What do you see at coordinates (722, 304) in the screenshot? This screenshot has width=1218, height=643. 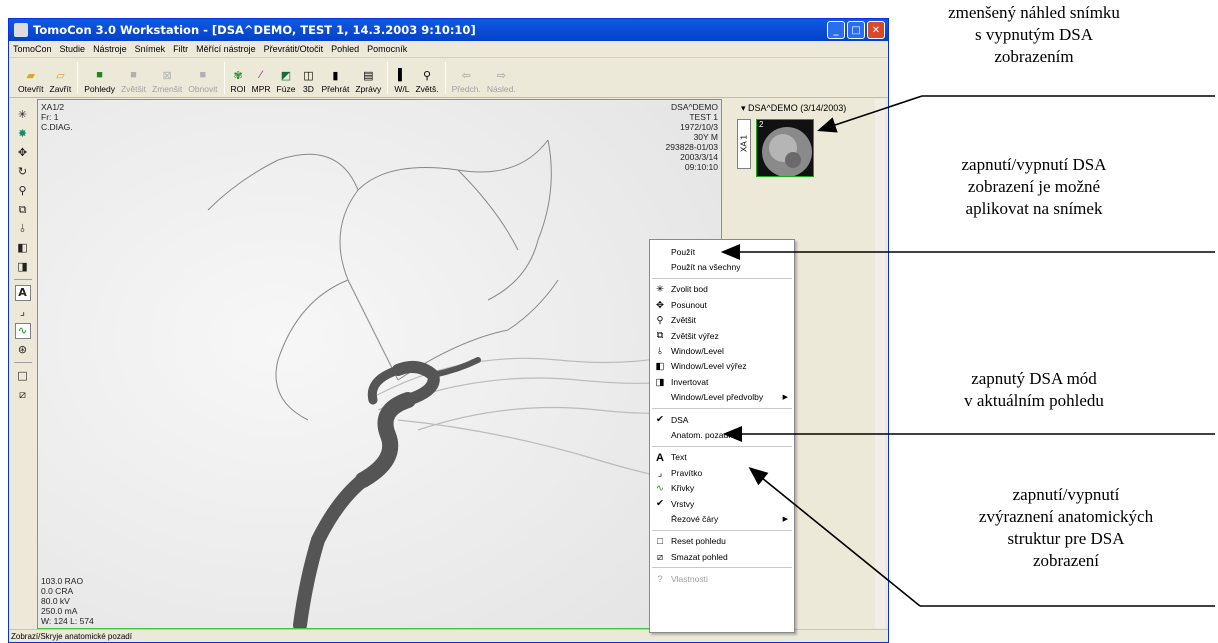 I see `menu-item-posunout: ✥ Posunout` at bounding box center [722, 304].